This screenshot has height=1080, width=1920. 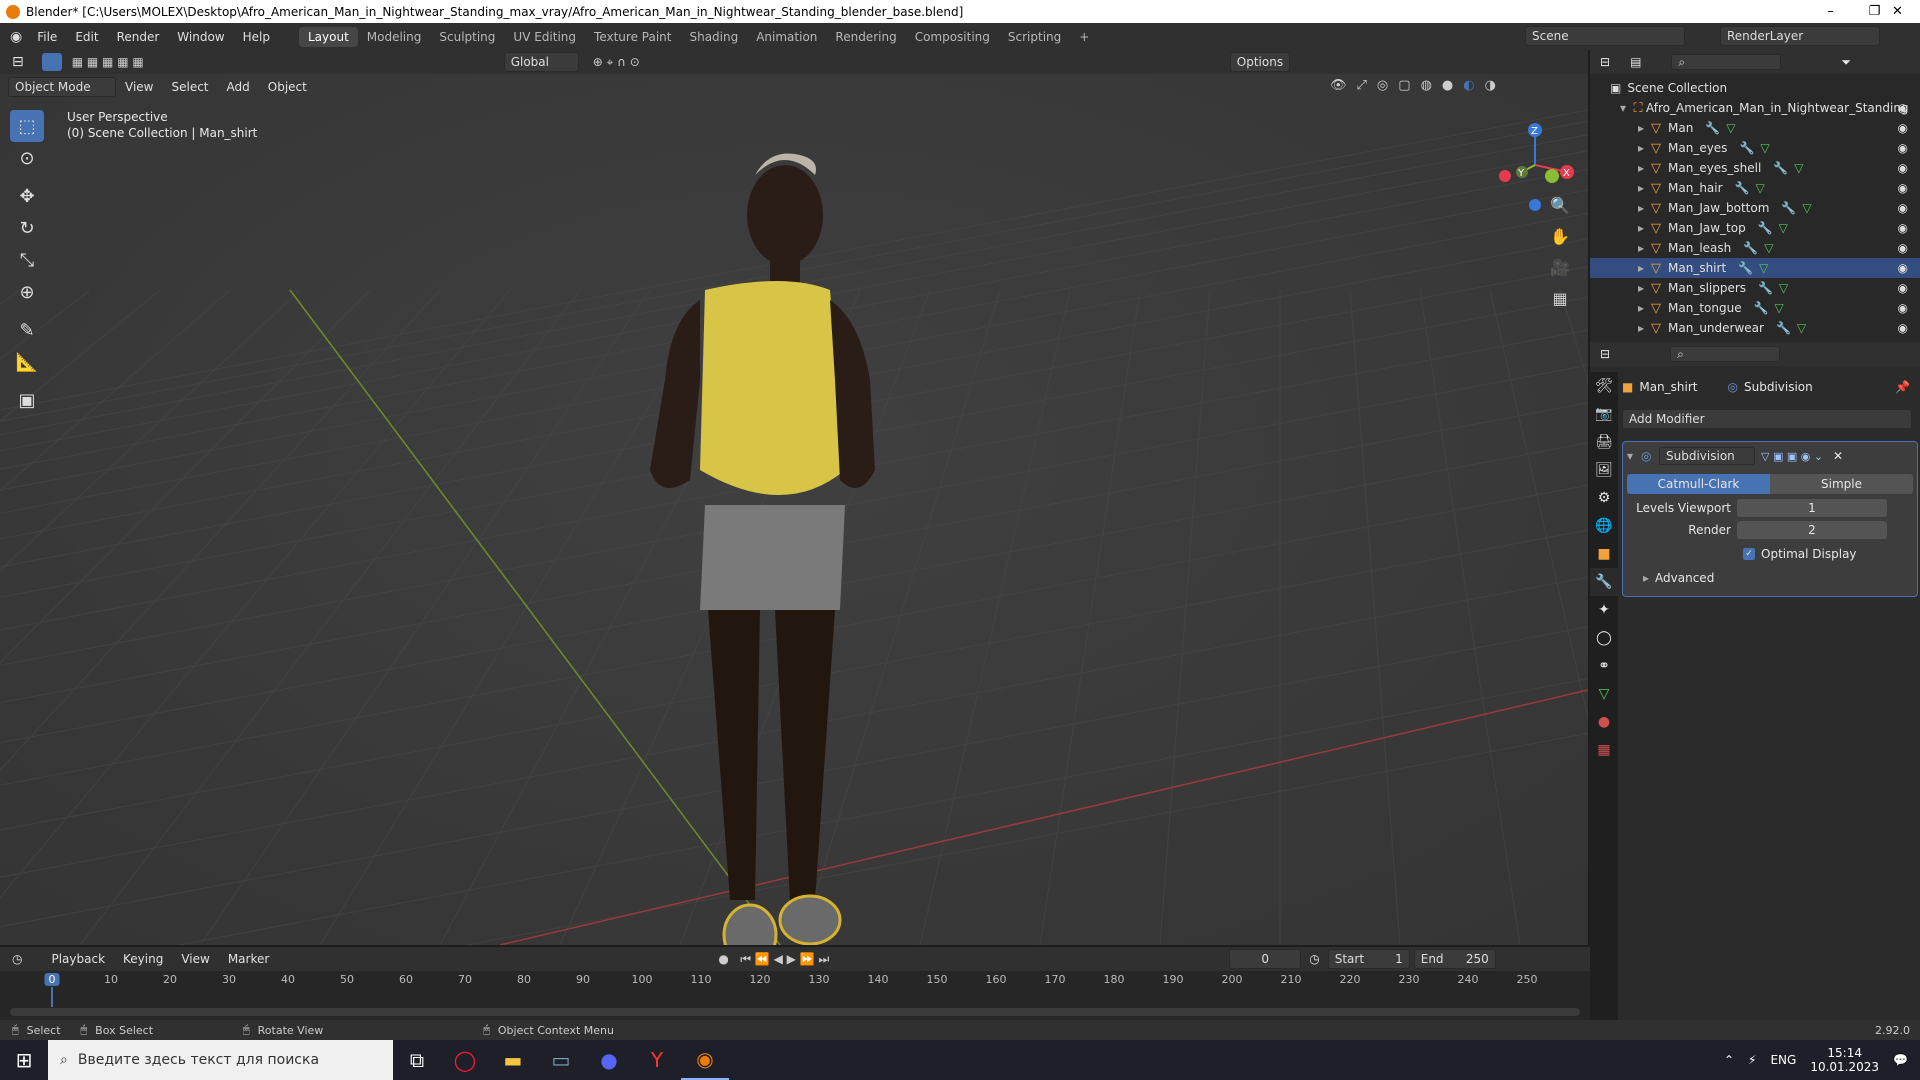 I want to click on menu-view: View, so click(x=139, y=87).